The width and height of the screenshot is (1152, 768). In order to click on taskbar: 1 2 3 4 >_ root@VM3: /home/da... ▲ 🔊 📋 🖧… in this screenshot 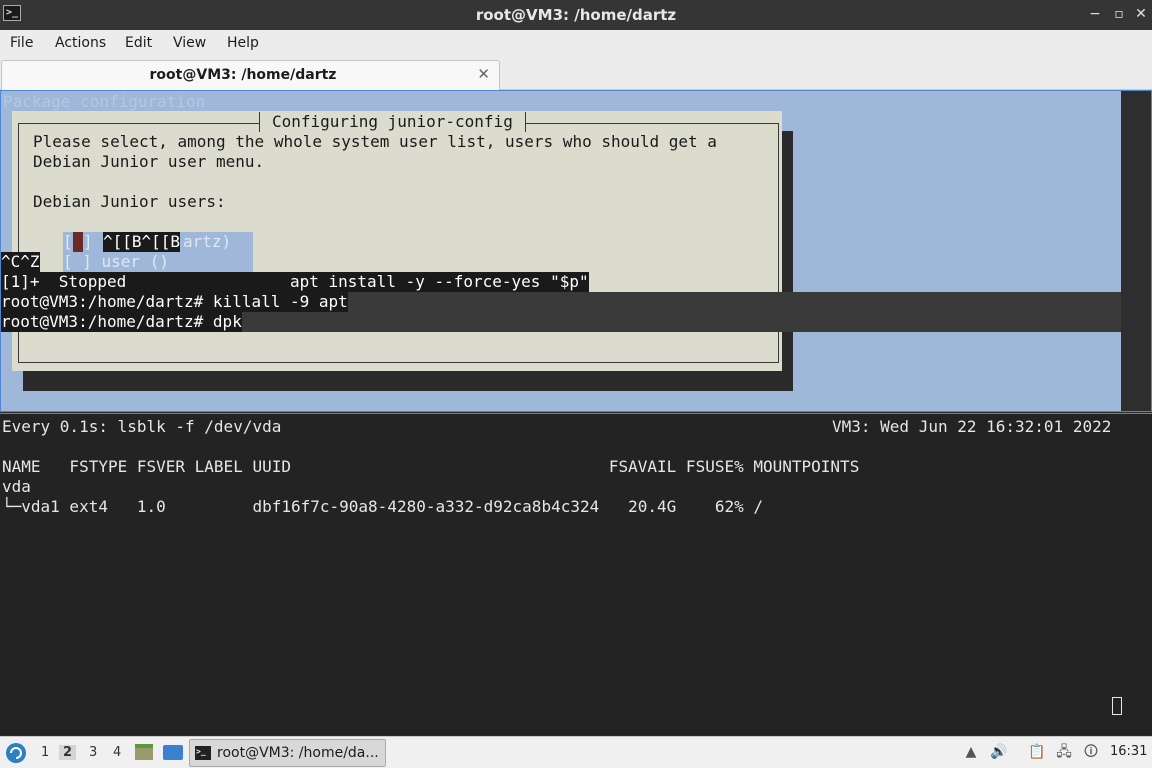, I will do `click(576, 752)`.